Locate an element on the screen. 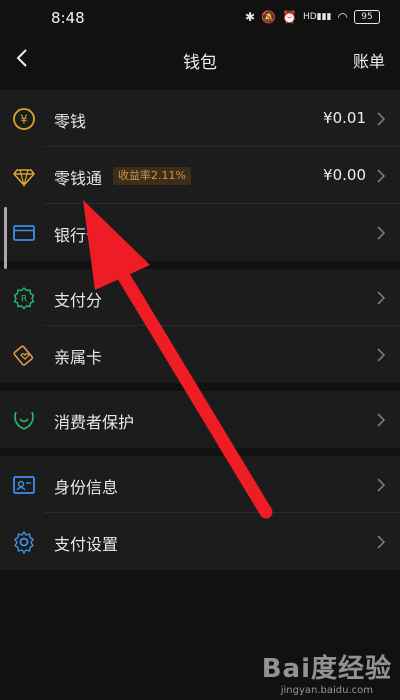 This screenshot has height=700, width=400. balance-value: ¥0.00 is located at coordinates (344, 175).